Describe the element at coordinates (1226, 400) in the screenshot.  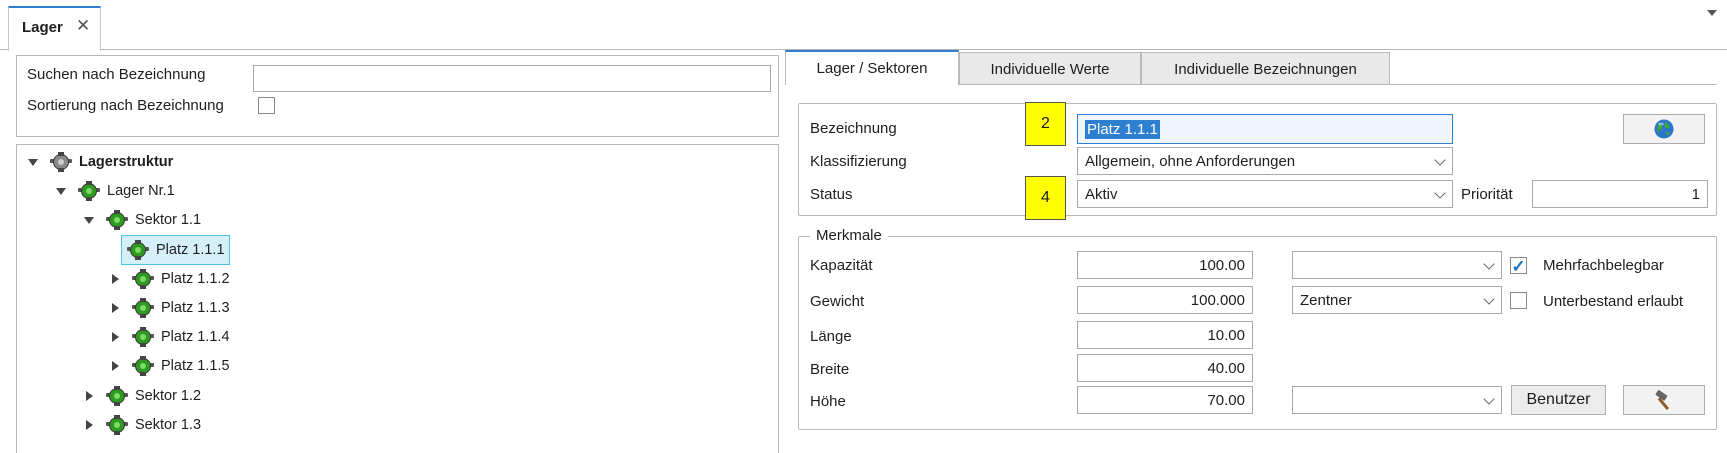
I see `hoehe-value: 70.00` at that location.